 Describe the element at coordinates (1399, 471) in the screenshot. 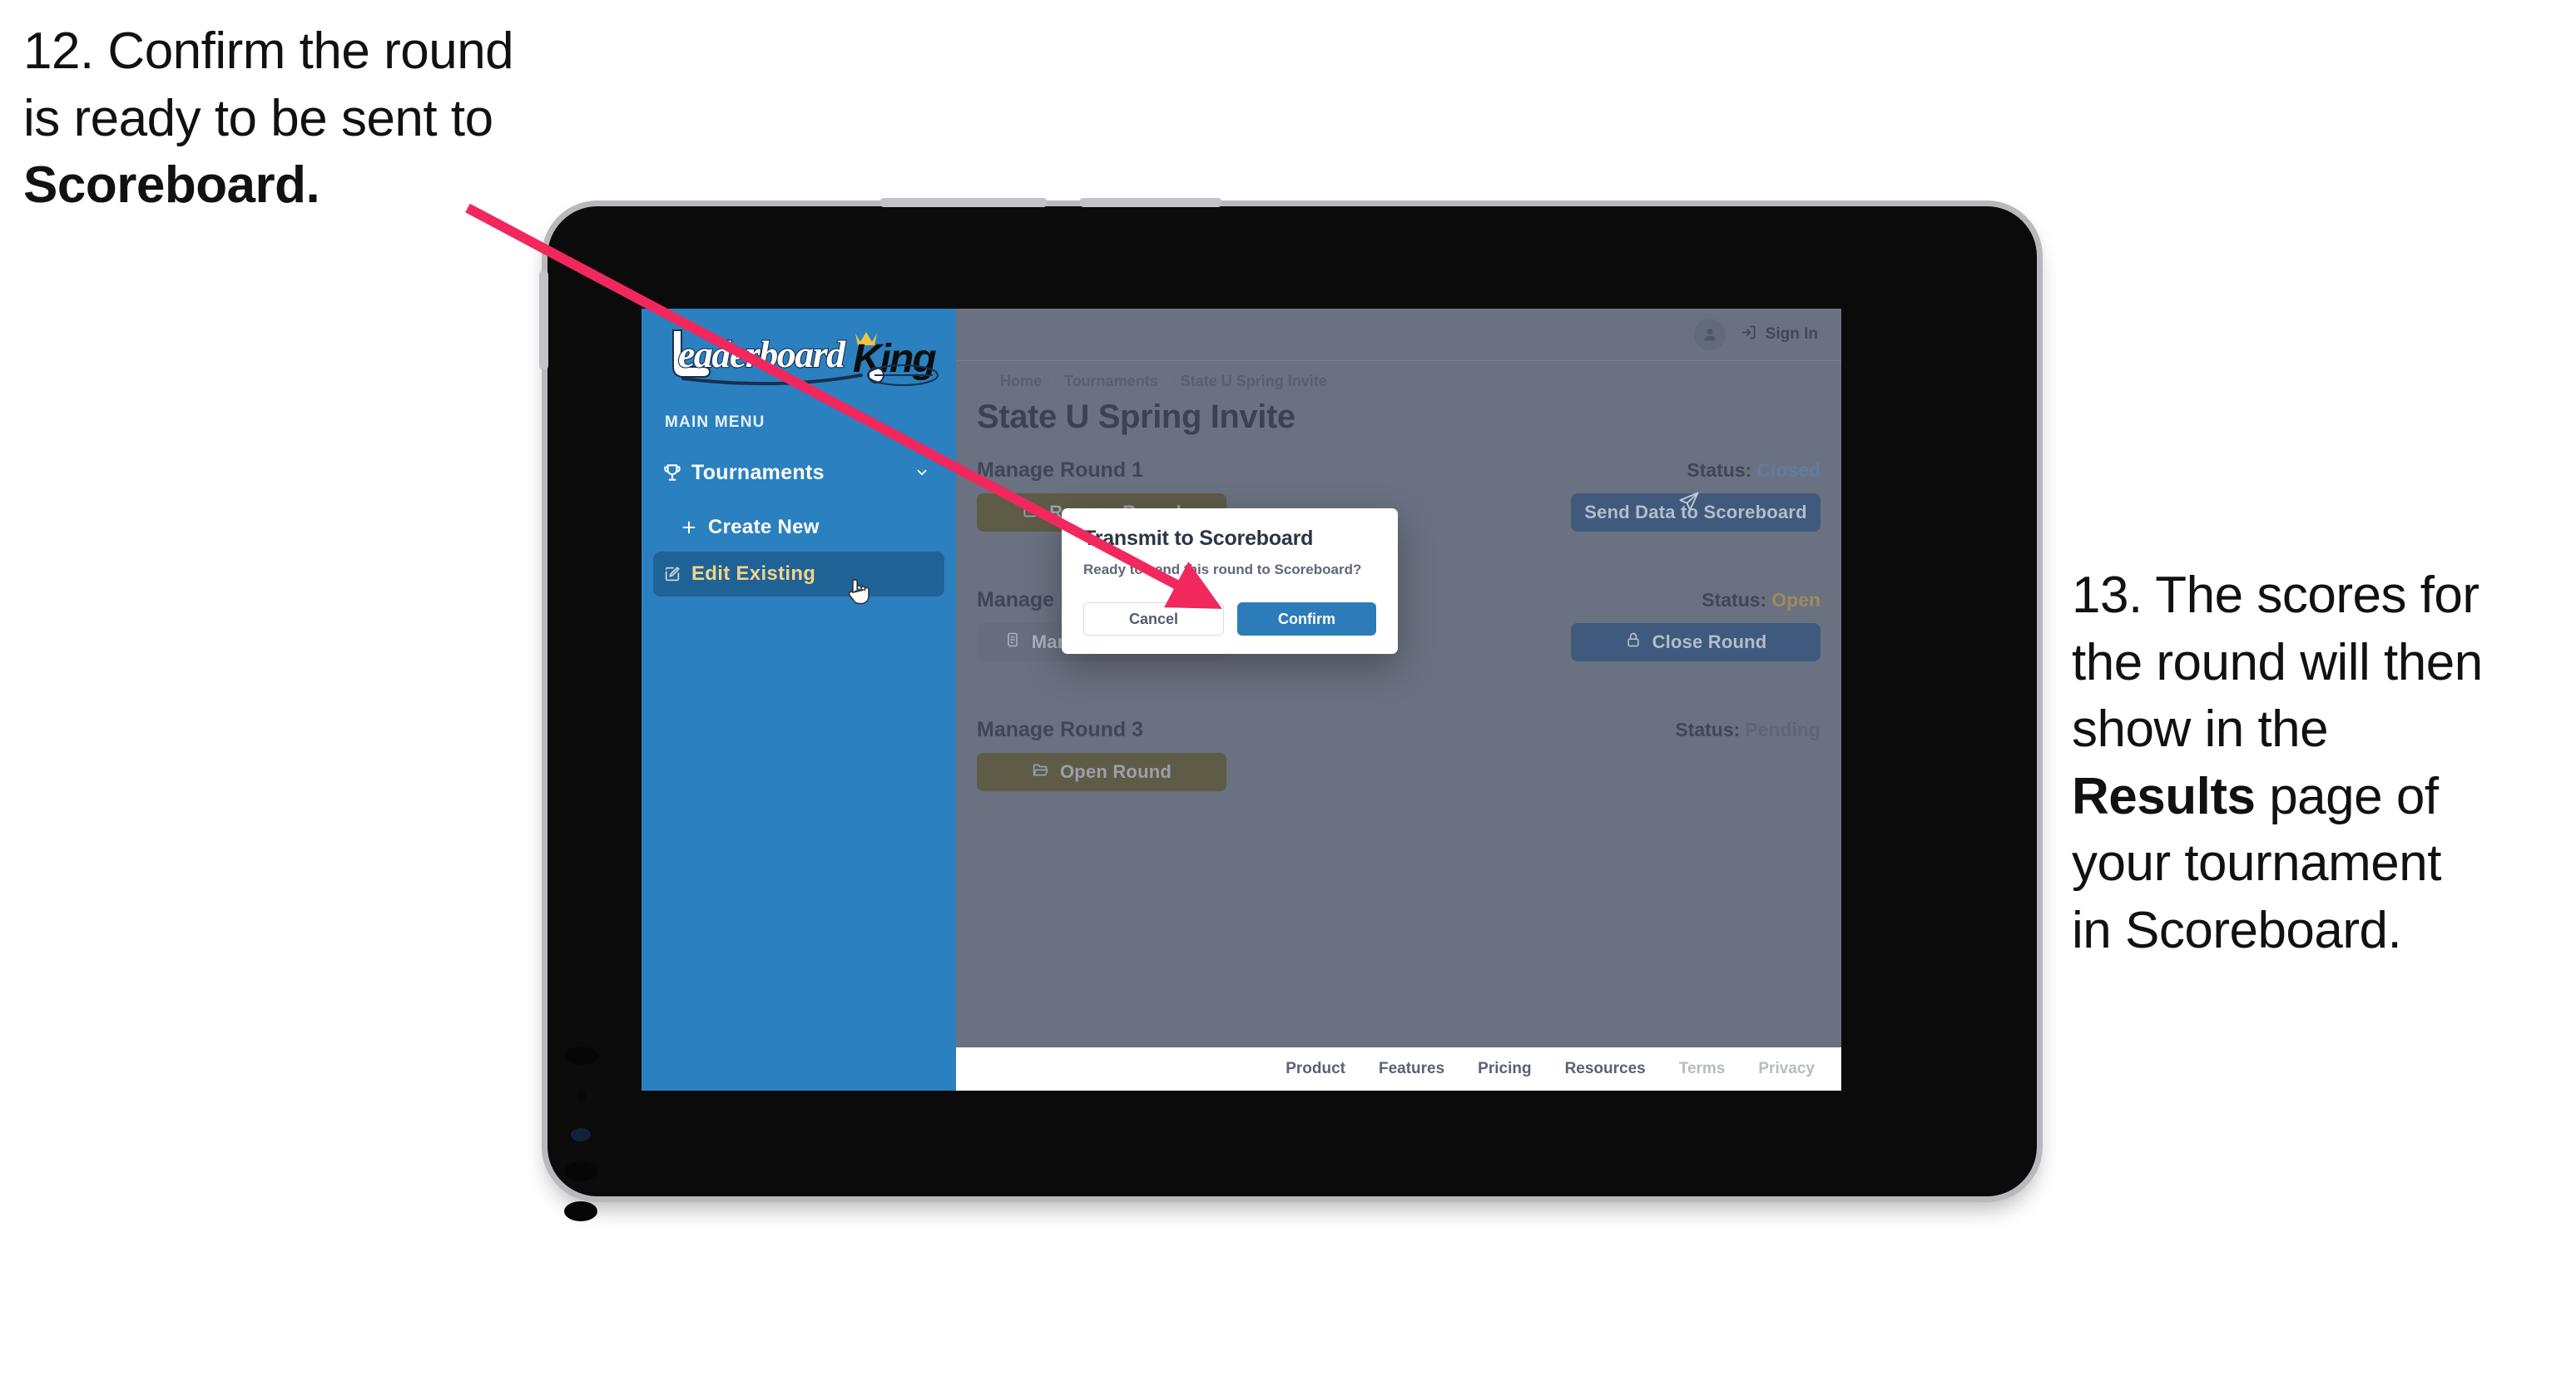

I see `round-header: Manage Round 1 Status: Closed` at that location.